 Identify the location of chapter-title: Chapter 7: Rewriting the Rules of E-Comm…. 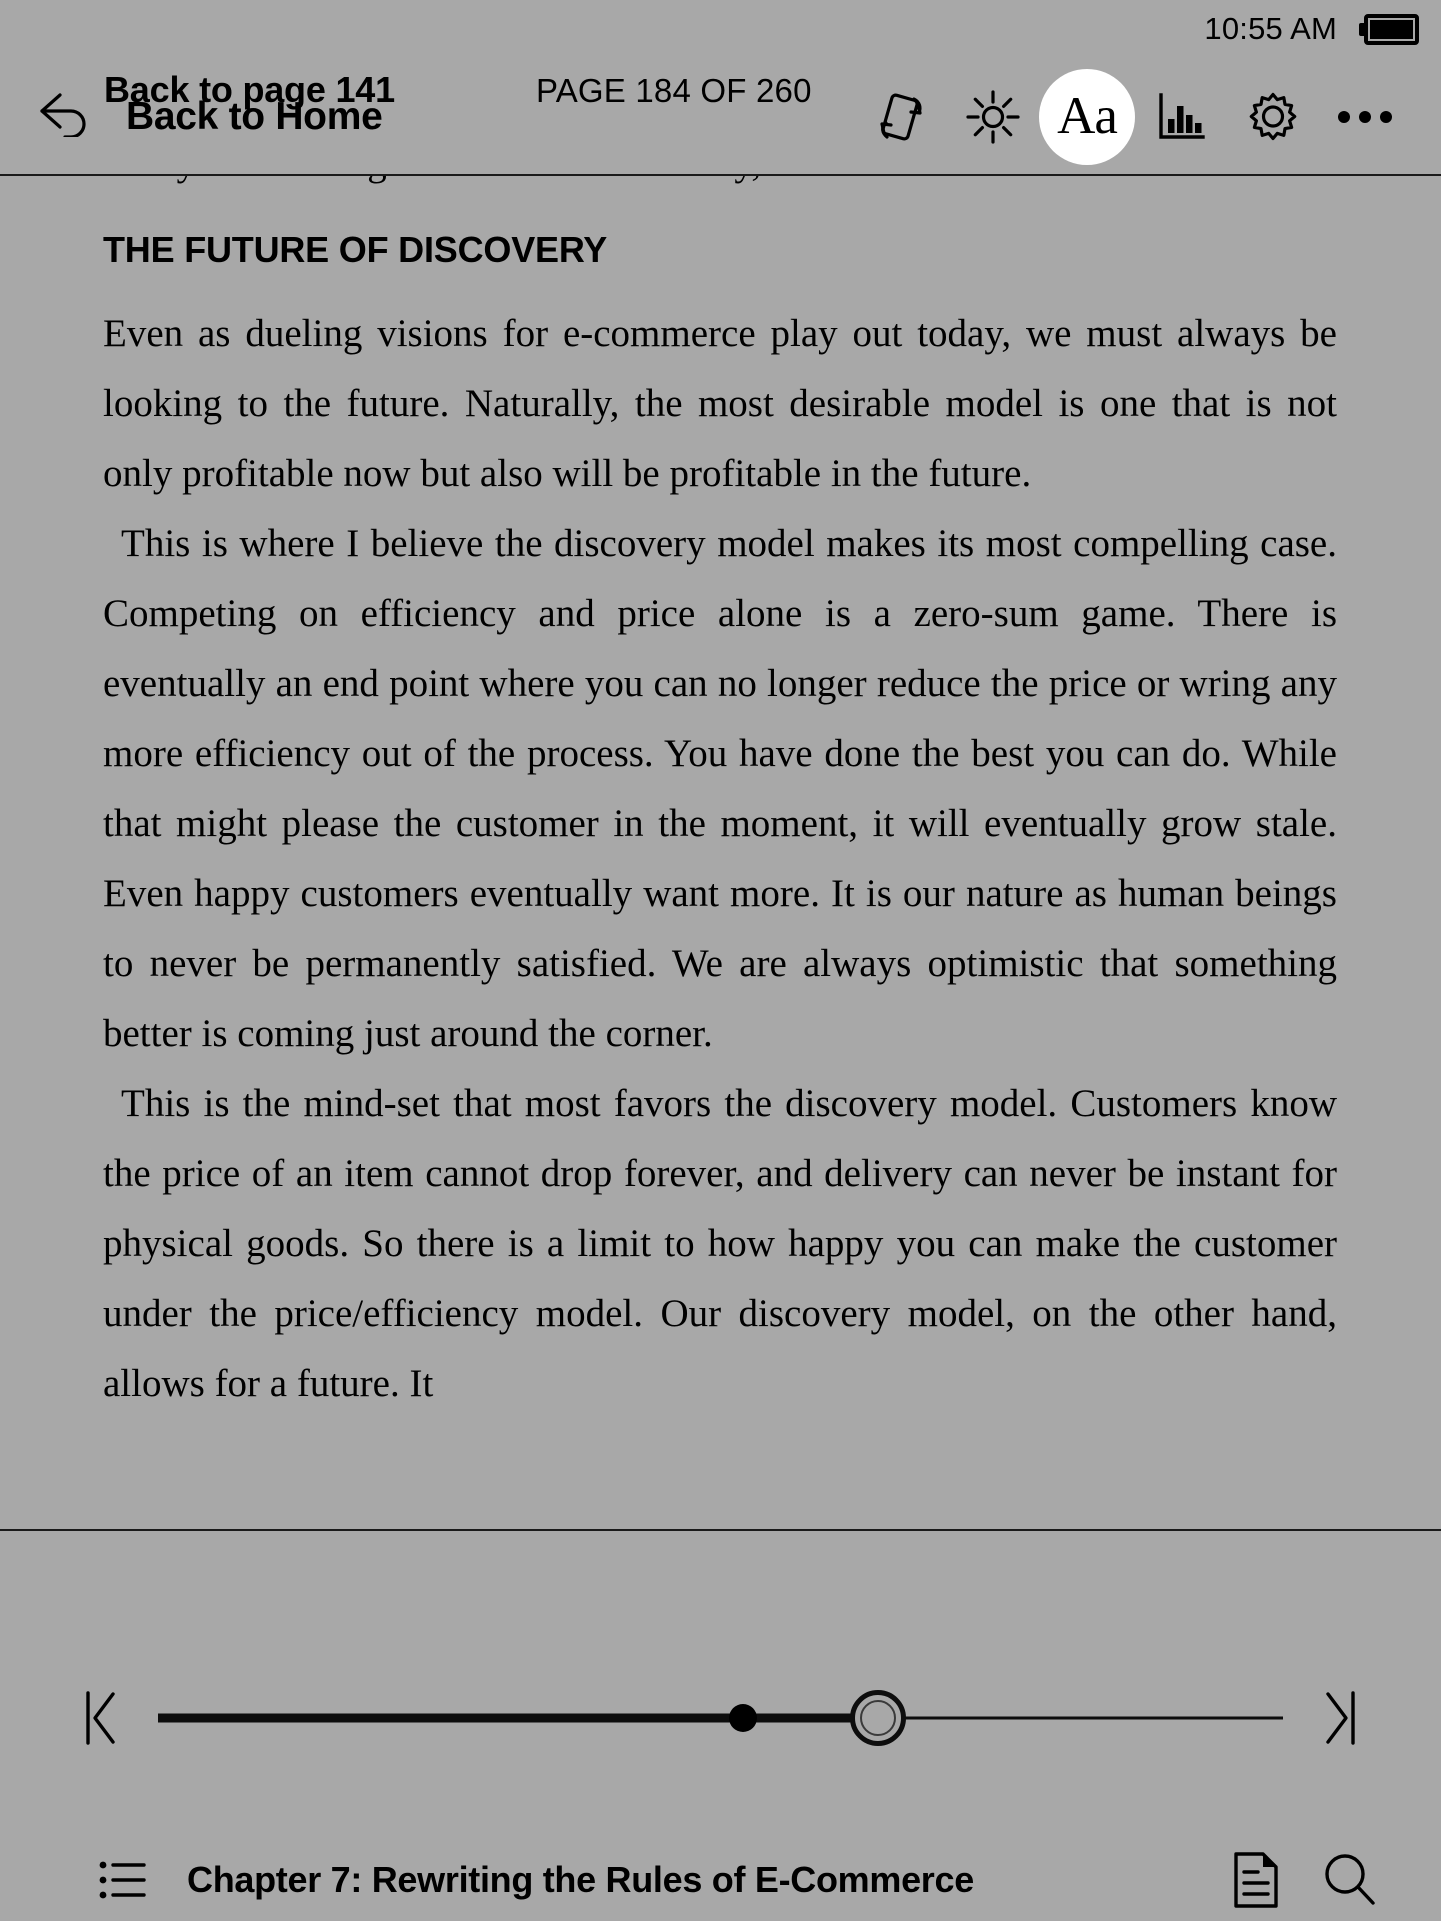
(580, 1880).